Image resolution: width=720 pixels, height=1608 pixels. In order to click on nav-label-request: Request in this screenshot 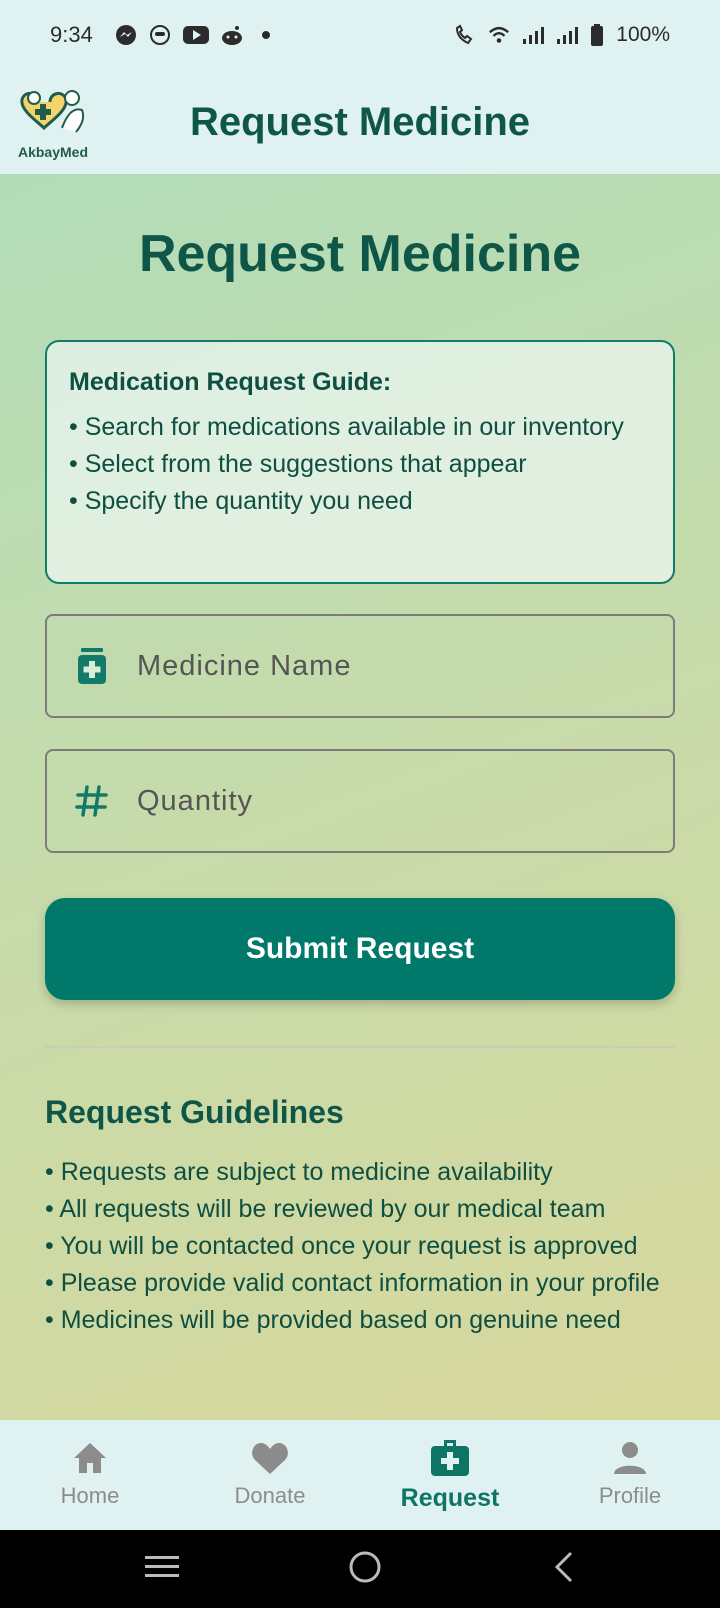, I will do `click(450, 1497)`.